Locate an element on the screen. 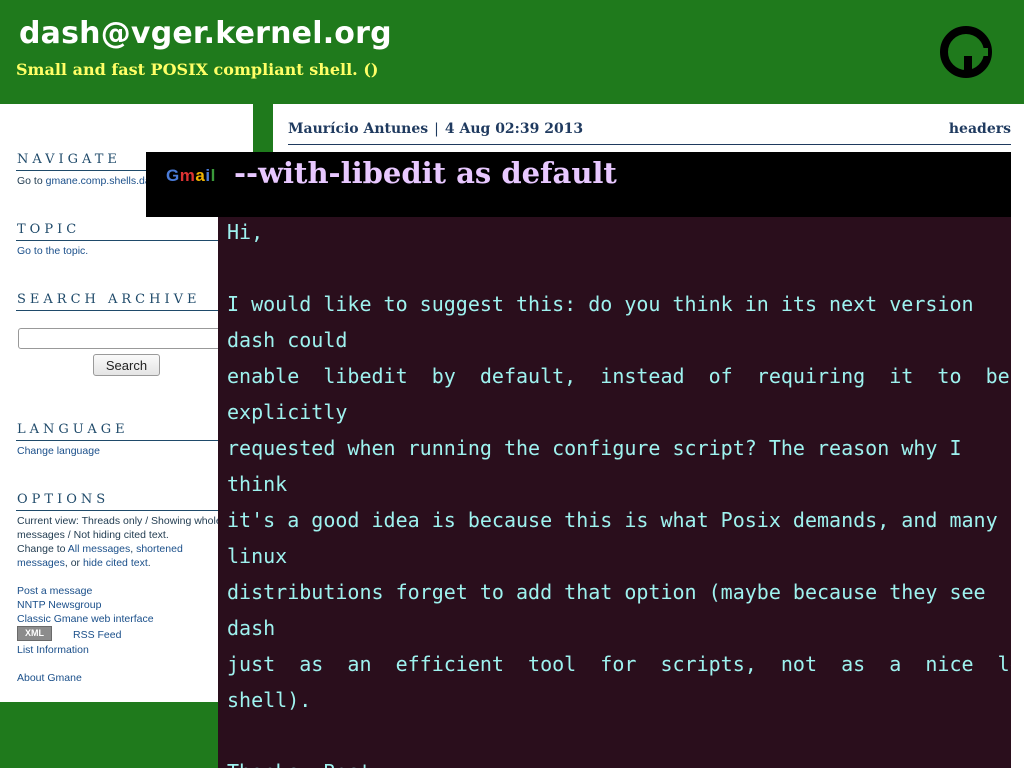 This screenshot has width=1024, height=768. message-body-line: think is located at coordinates (257, 484).